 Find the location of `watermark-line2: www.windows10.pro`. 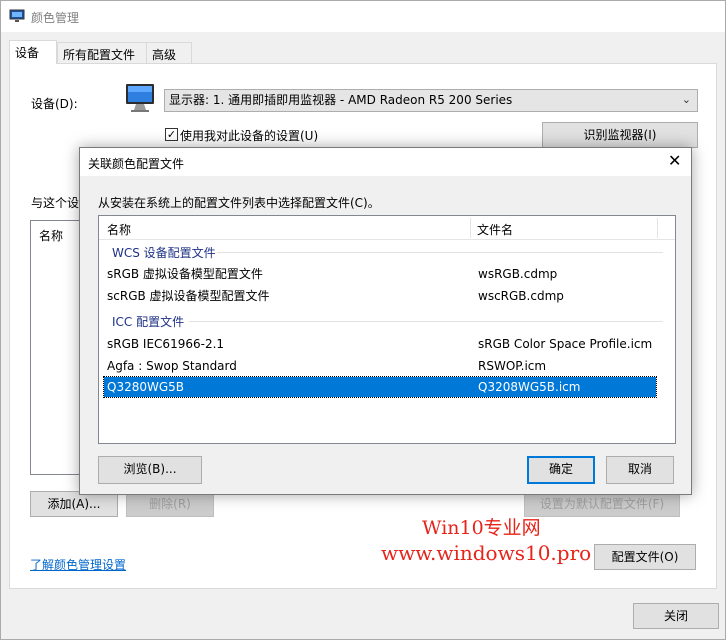

watermark-line2: www.windows10.pro is located at coordinates (486, 553).